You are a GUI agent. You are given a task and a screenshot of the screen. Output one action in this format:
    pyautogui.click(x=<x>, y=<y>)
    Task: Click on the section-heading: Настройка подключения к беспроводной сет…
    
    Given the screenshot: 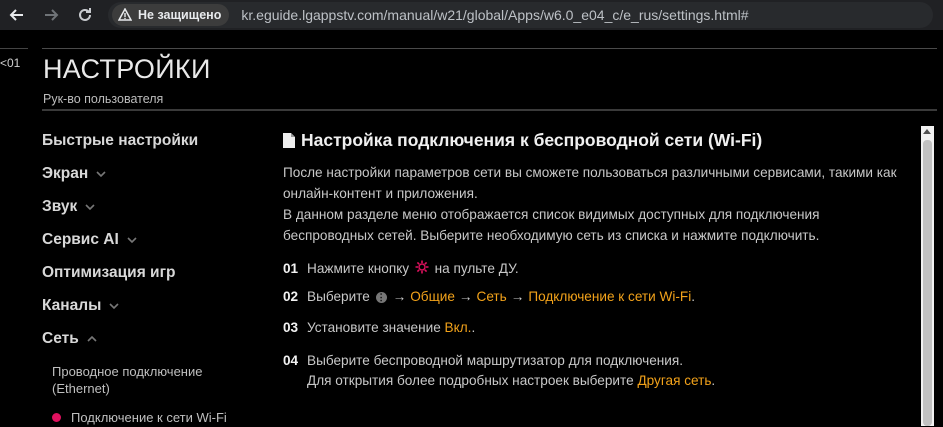 What is the action you would take?
    pyautogui.click(x=593, y=140)
    